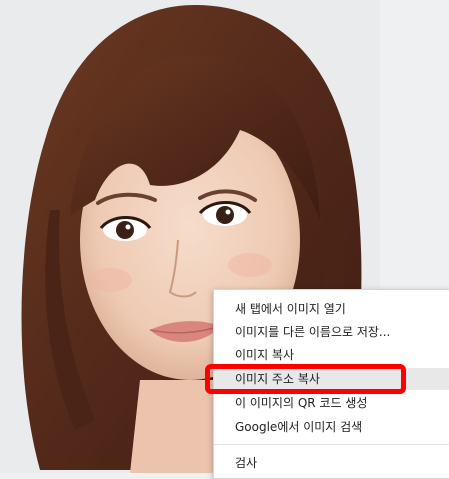 The width and height of the screenshot is (449, 479). I want to click on menu-item-inspect: 검사, so click(331, 463).